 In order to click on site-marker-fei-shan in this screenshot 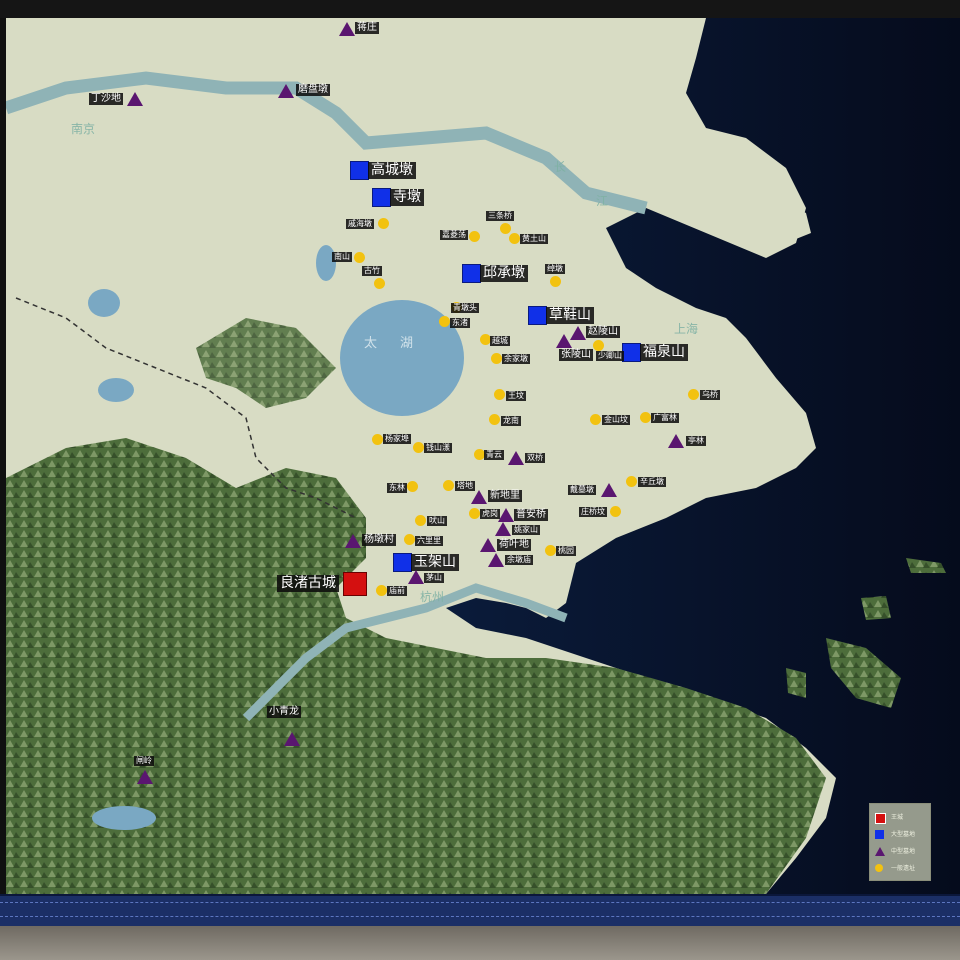, I will do `click(420, 520)`.